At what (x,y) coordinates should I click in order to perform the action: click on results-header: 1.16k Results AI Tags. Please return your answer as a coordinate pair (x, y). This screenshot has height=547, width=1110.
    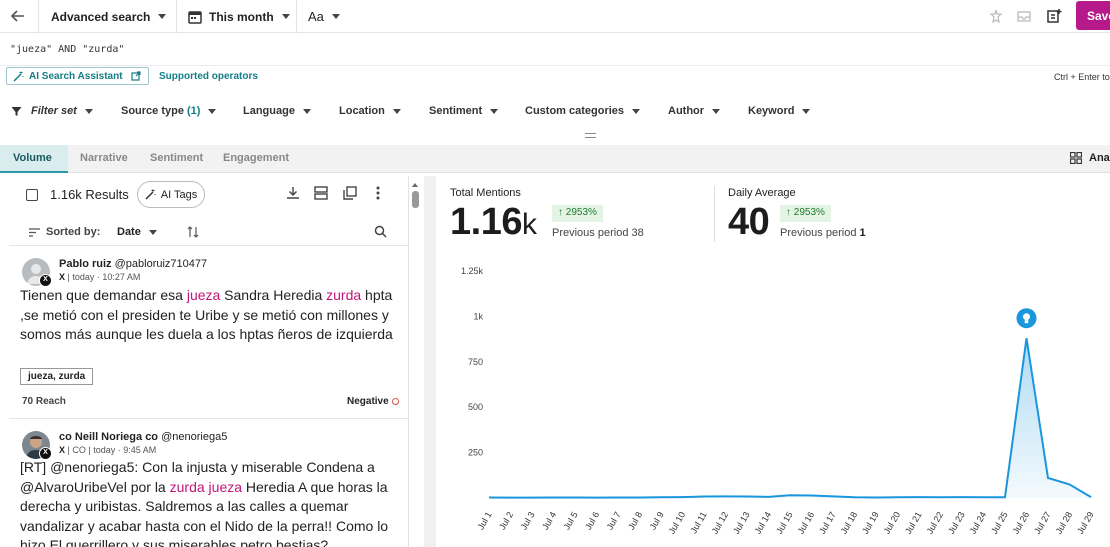
    Looking at the image, I should click on (208, 194).